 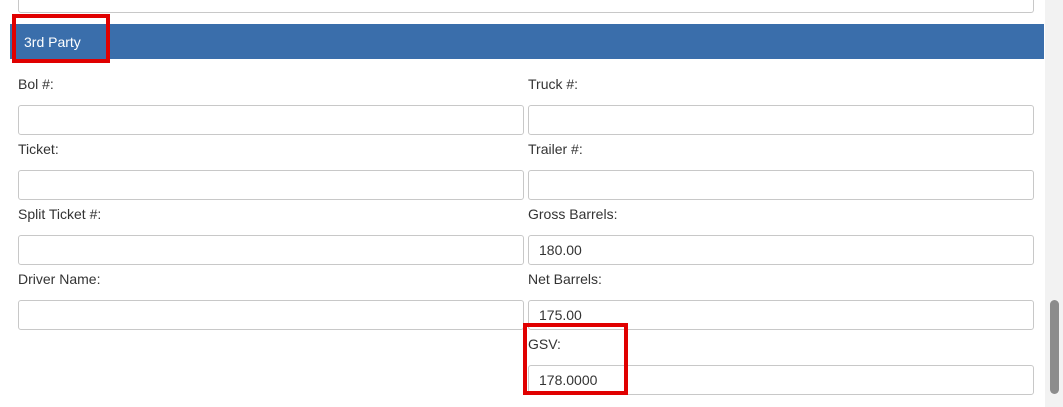 What do you see at coordinates (38, 149) in the screenshot?
I see `ticket-label: Ticket:` at bounding box center [38, 149].